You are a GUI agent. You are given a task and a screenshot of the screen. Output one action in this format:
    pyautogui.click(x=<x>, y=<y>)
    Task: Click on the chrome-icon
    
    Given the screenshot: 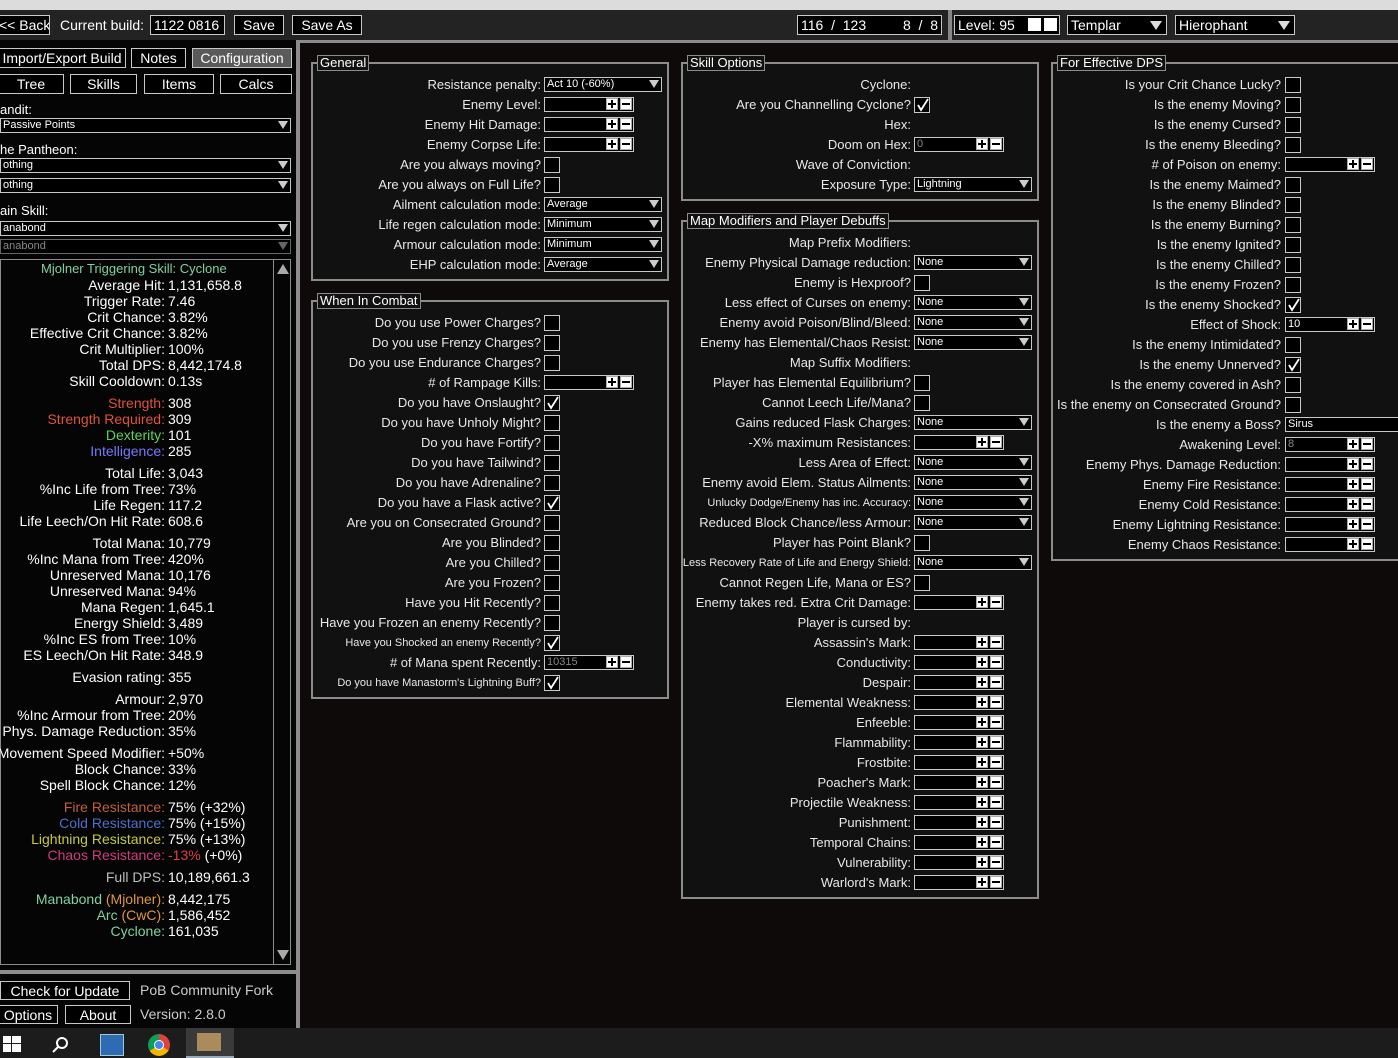 What is the action you would take?
    pyautogui.click(x=159, y=1045)
    